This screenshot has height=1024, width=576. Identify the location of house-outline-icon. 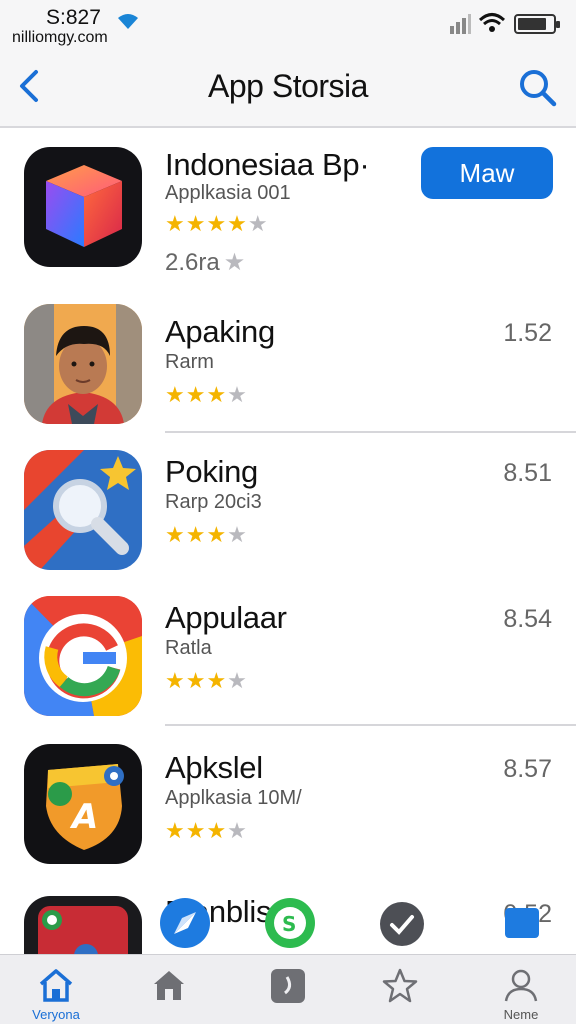
(56, 985).